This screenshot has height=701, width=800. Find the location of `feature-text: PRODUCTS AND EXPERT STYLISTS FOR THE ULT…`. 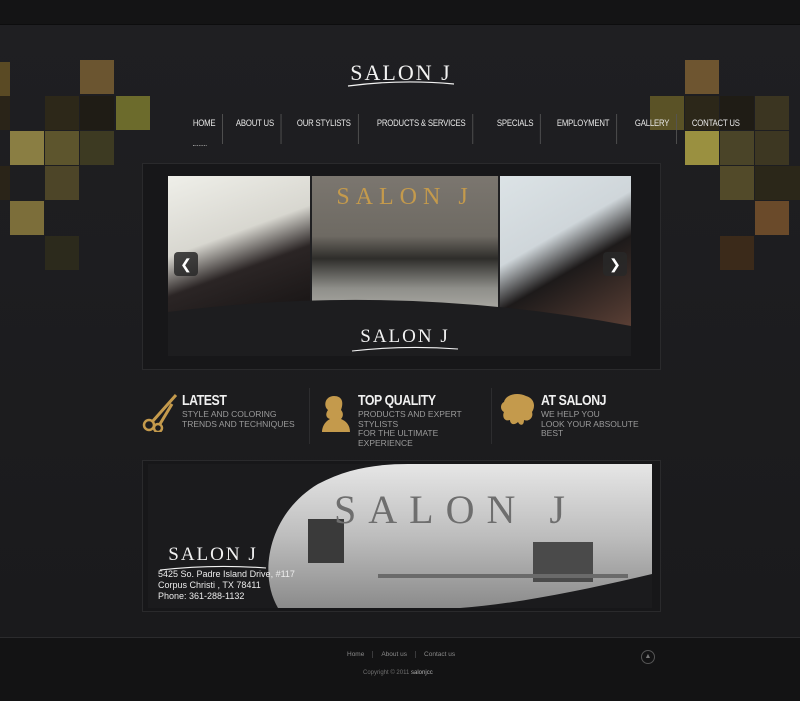

feature-text: PRODUCTS AND EXPERT STYLISTS FOR THE ULT… is located at coordinates (410, 428).